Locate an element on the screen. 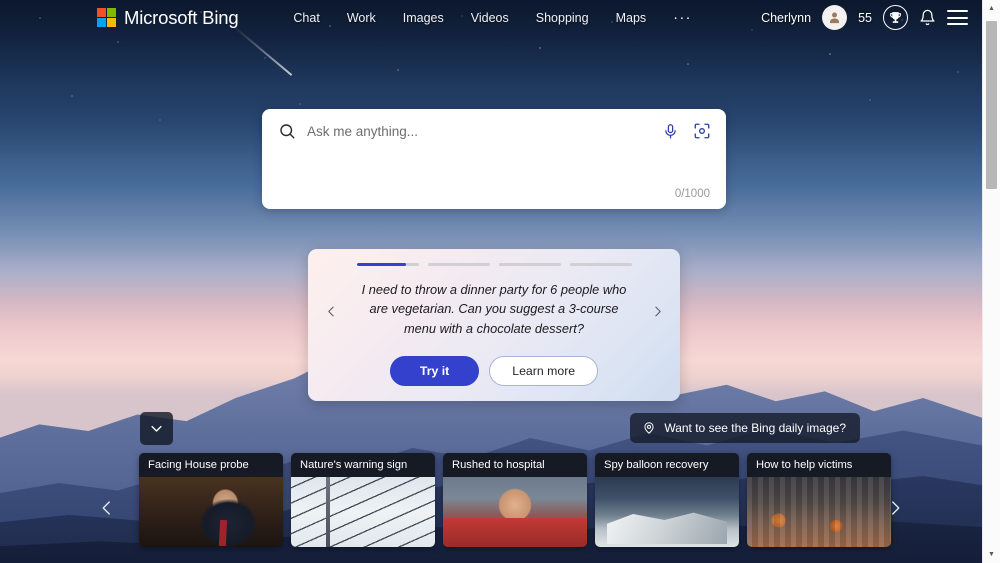 This screenshot has height=563, width=1000. suggestion-actions: Try it Learn more is located at coordinates (494, 371).